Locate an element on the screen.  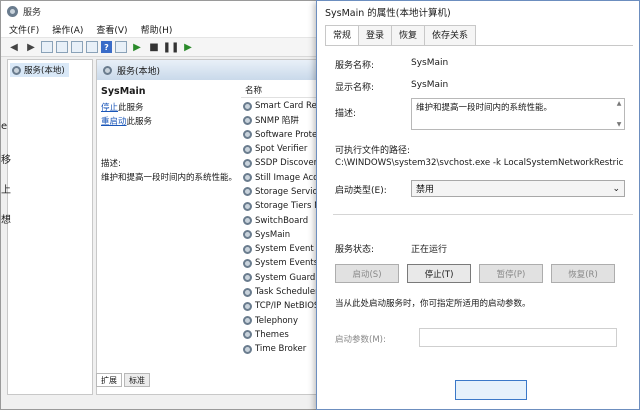
clipped-char: 上 is located at coordinates (6, 190).